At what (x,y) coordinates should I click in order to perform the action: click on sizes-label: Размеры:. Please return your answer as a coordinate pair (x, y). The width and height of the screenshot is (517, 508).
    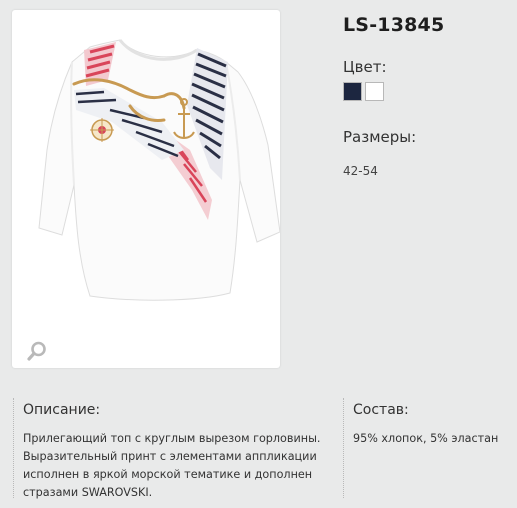
    Looking at the image, I should click on (380, 137).